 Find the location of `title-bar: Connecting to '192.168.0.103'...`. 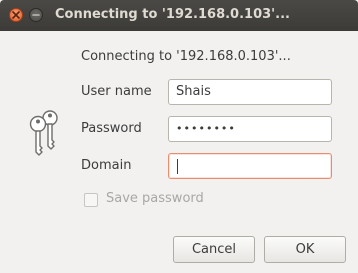

title-bar: Connecting to '192.168.0.103'... is located at coordinates (179, 15).